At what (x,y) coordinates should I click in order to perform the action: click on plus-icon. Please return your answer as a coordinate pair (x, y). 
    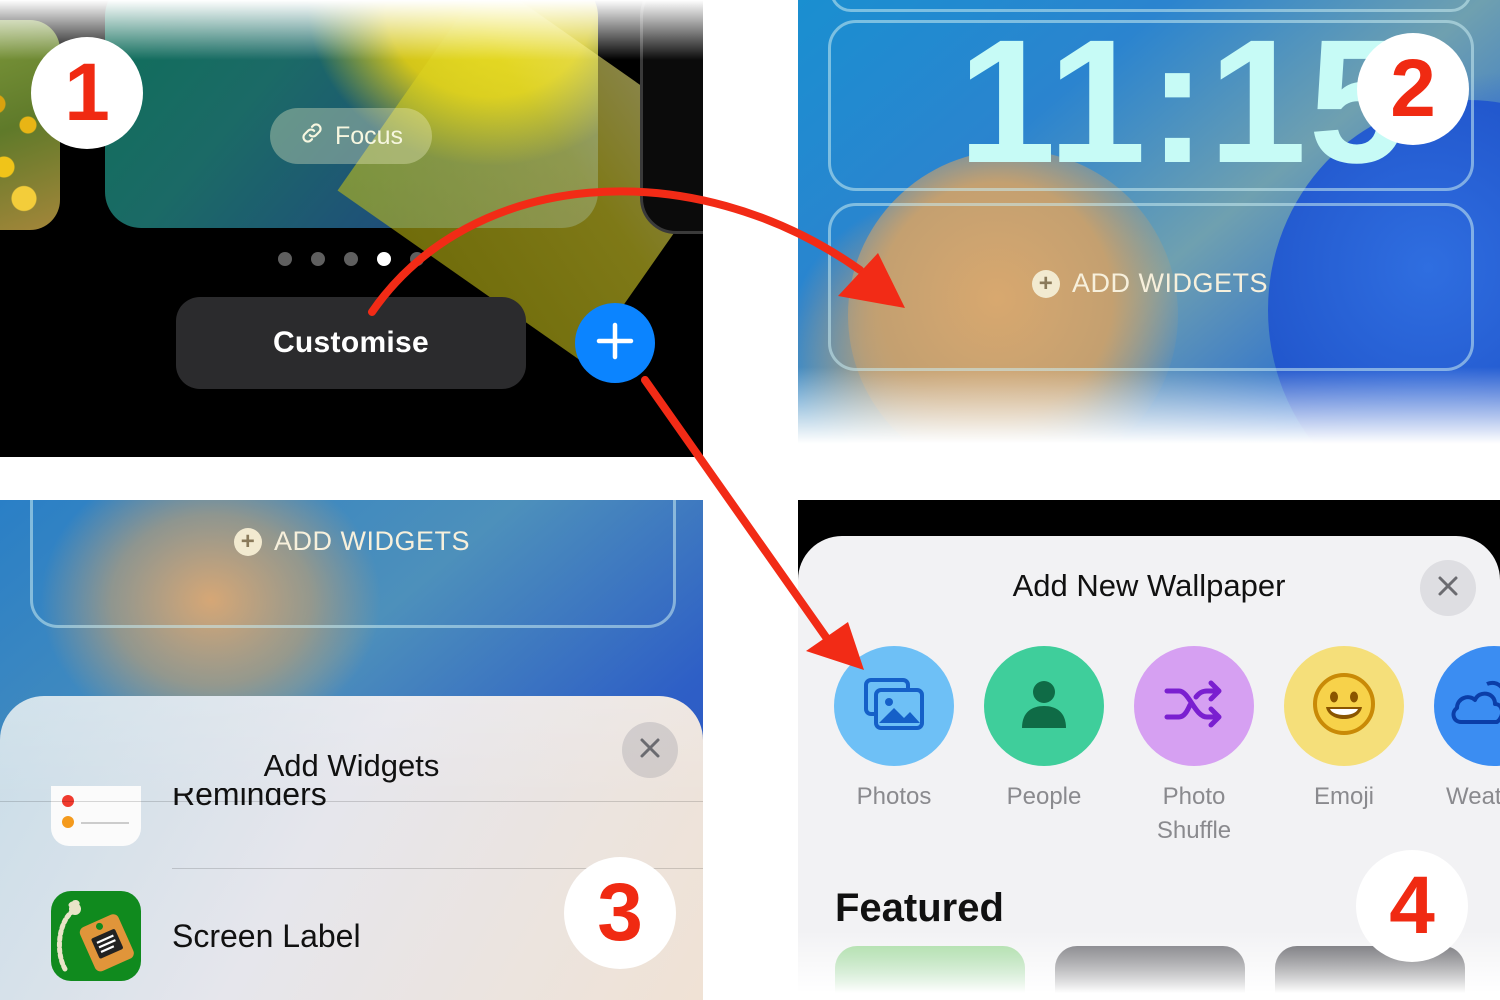
    Looking at the image, I should click on (615, 343).